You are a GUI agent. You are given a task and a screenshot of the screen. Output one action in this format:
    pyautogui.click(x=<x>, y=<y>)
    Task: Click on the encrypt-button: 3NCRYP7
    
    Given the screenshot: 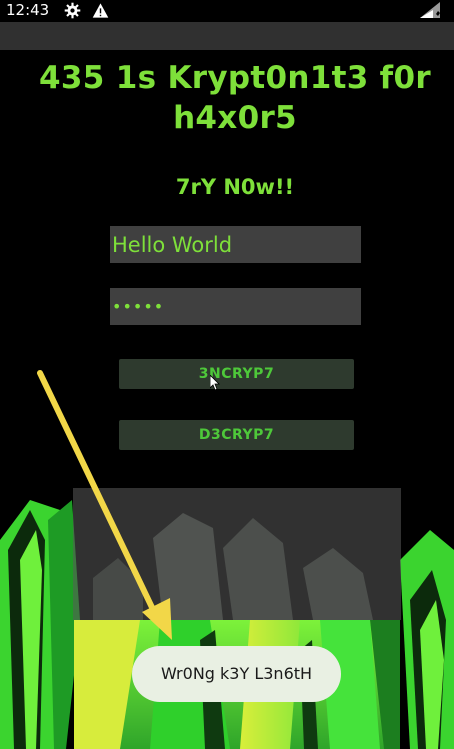 What is the action you would take?
    pyautogui.click(x=236, y=374)
    